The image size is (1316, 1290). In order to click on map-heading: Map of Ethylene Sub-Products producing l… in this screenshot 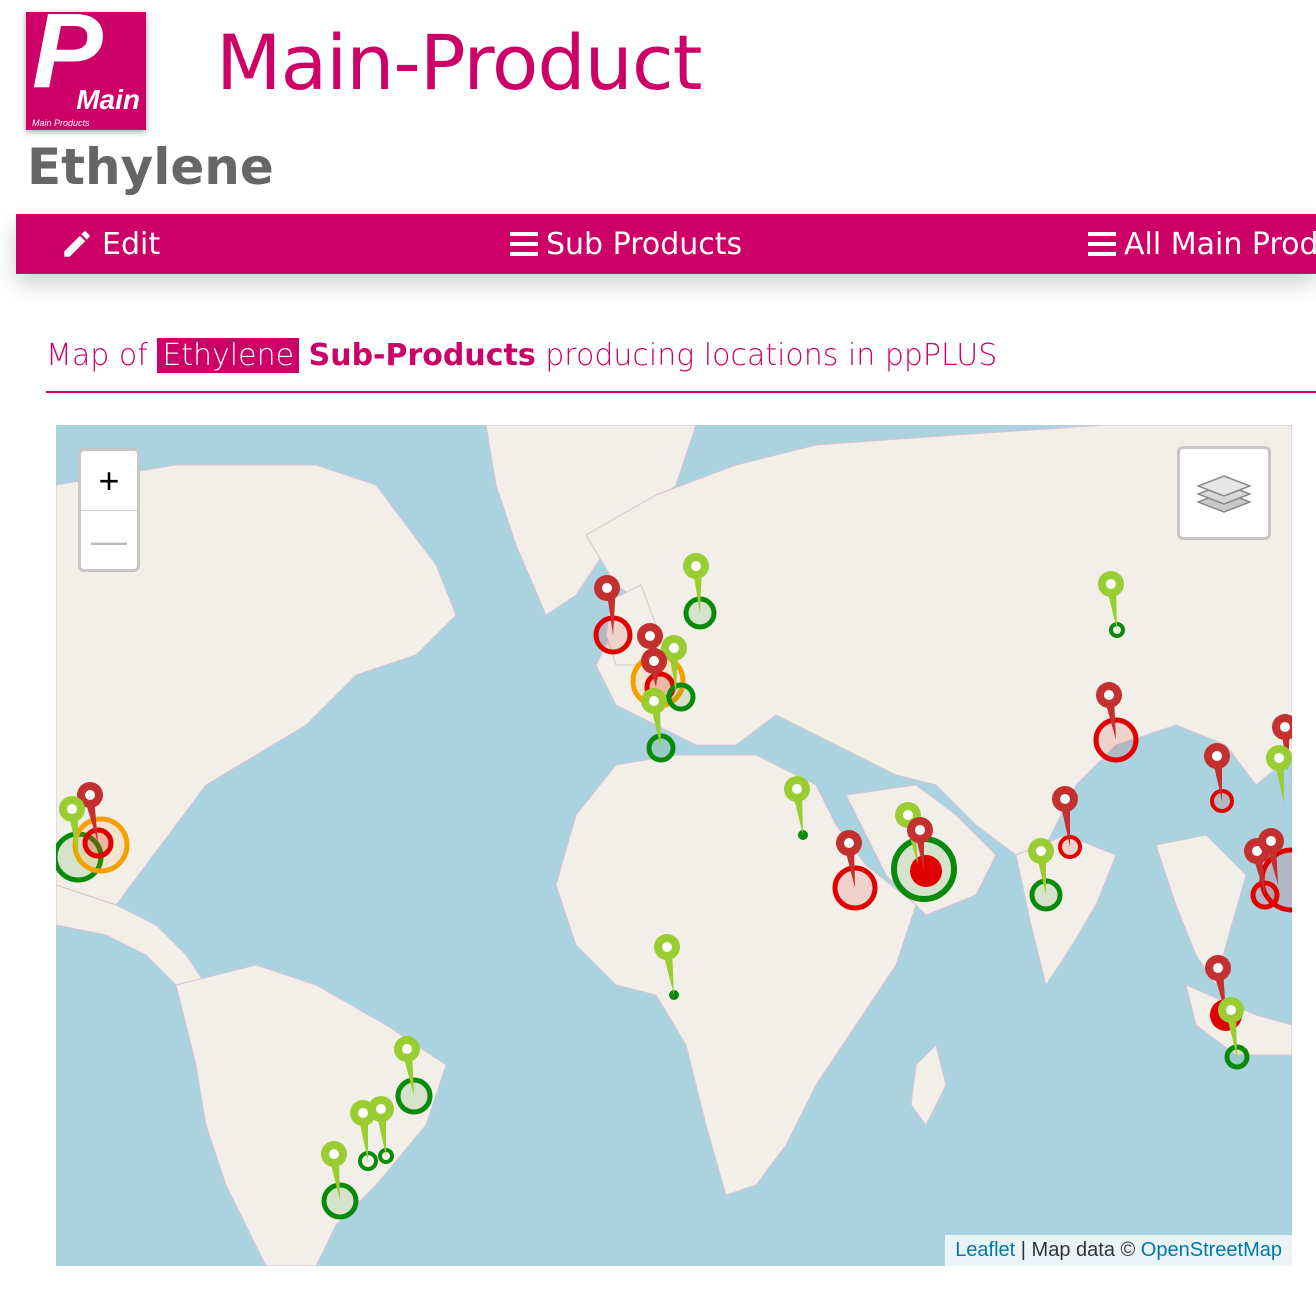, I will do `click(521, 355)`.